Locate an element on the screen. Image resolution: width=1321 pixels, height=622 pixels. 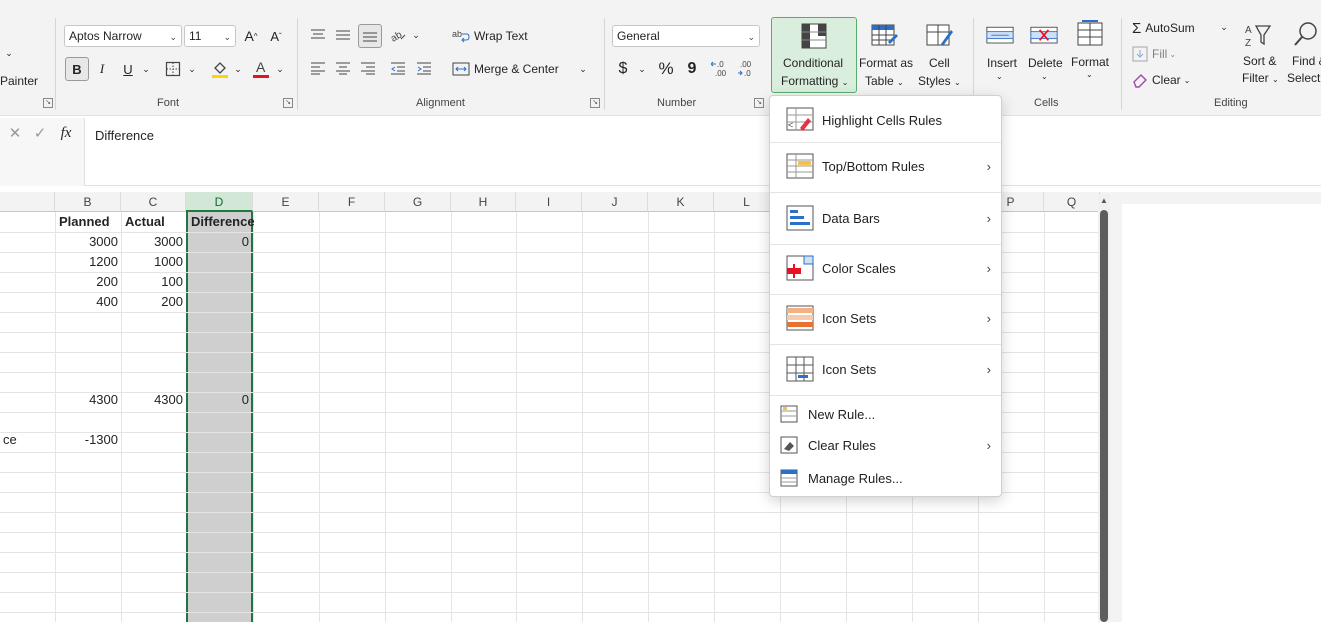
align-center-button is located at coordinates (343, 68).